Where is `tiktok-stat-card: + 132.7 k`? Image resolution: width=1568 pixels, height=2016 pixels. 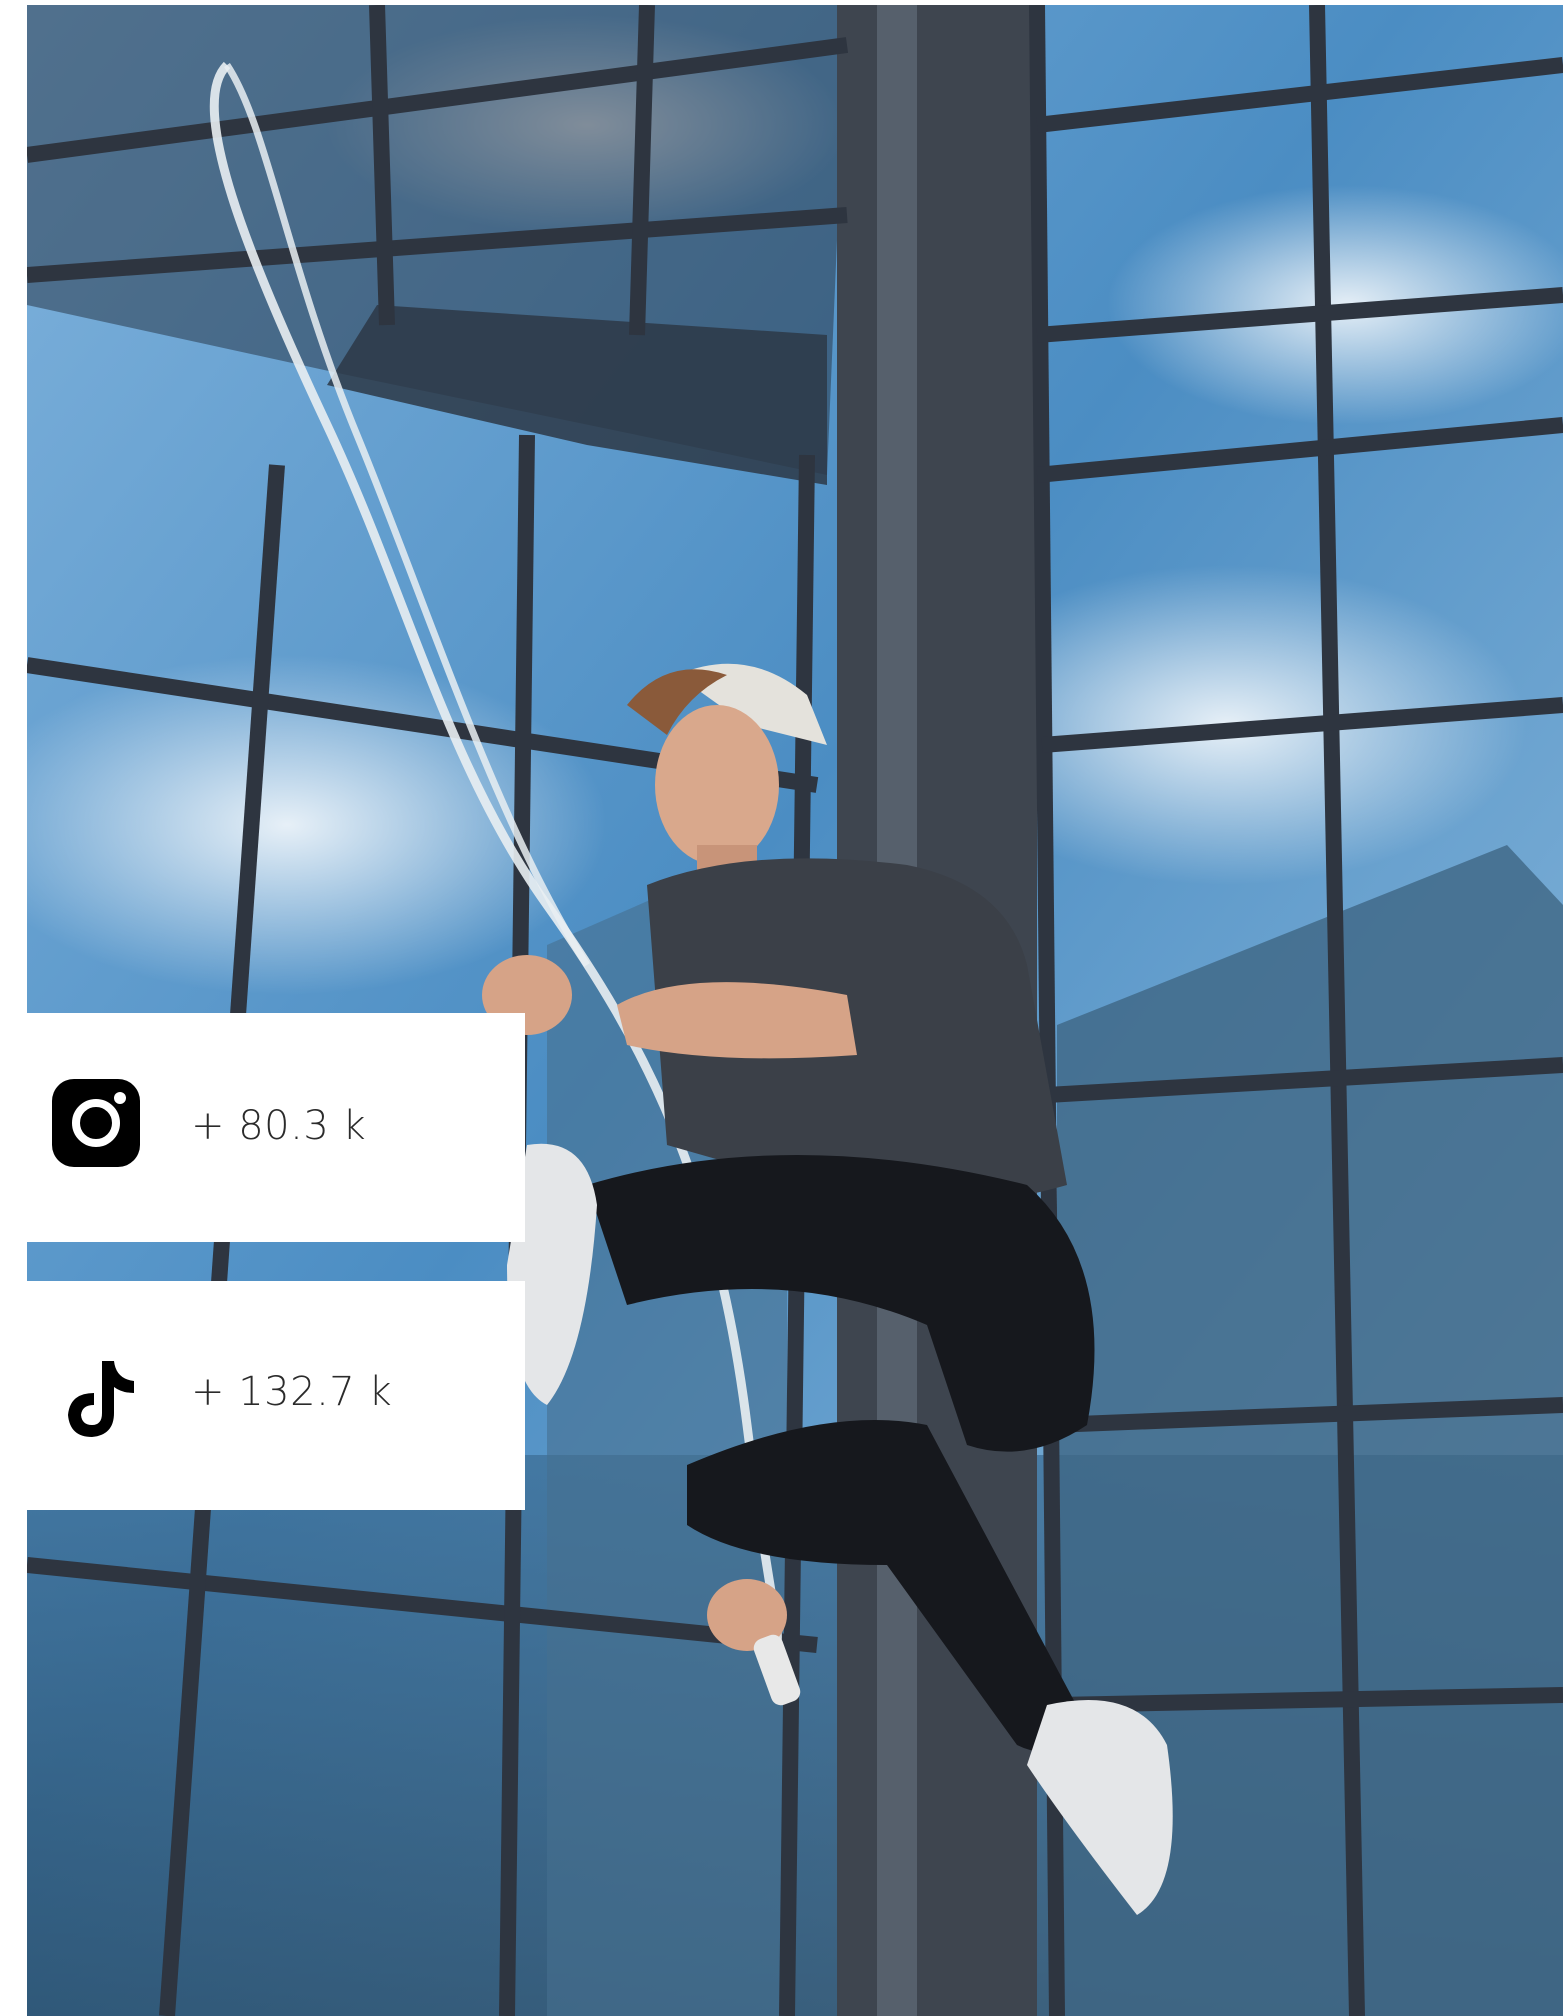 tiktok-stat-card: + 132.7 k is located at coordinates (276, 1395).